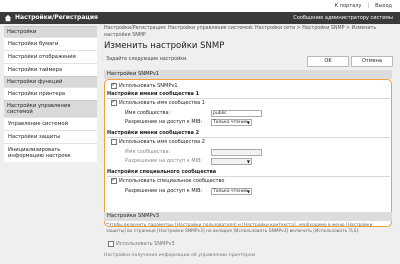  Describe the element at coordinates (248, 95) in the screenshot. I see `community1-header: Настройки имени сообщества 1` at that location.